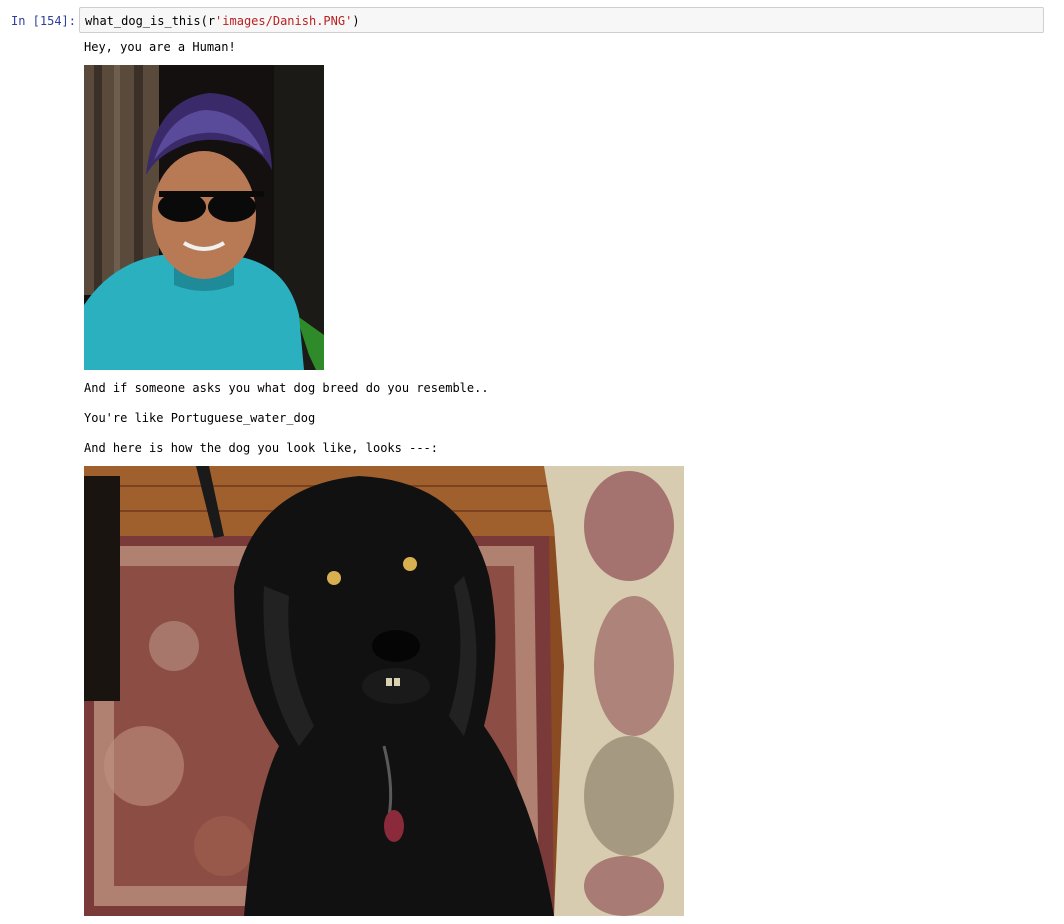  I want to click on person-photo-graphic, so click(204, 217).